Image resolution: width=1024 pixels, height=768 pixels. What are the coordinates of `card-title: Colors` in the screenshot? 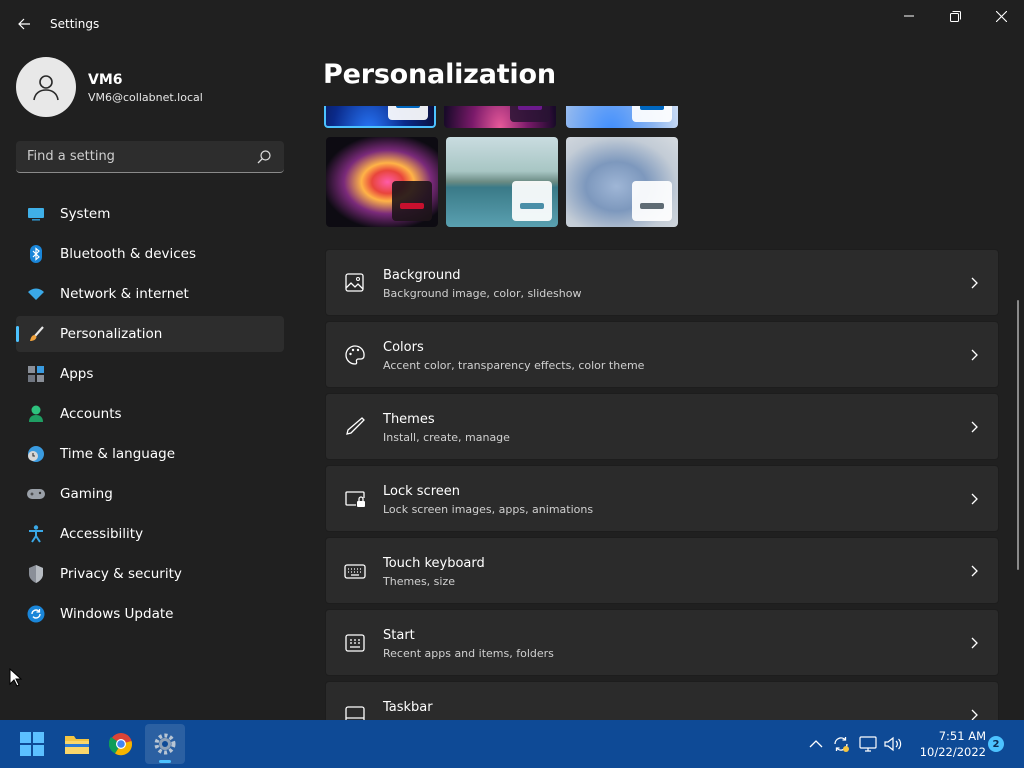 It's located at (403, 347).